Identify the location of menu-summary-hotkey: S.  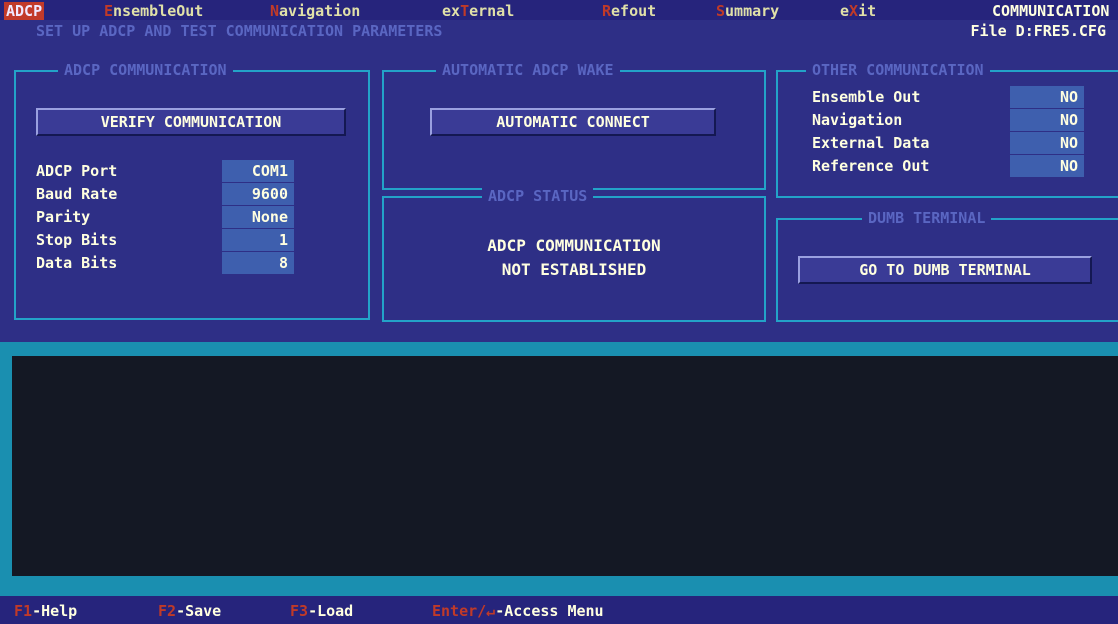
(721, 11).